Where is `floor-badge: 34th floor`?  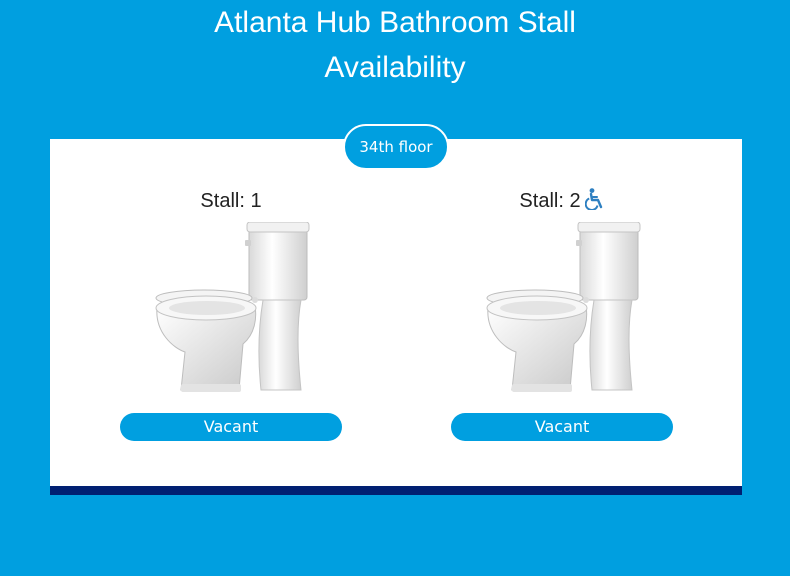 floor-badge: 34th floor is located at coordinates (396, 147).